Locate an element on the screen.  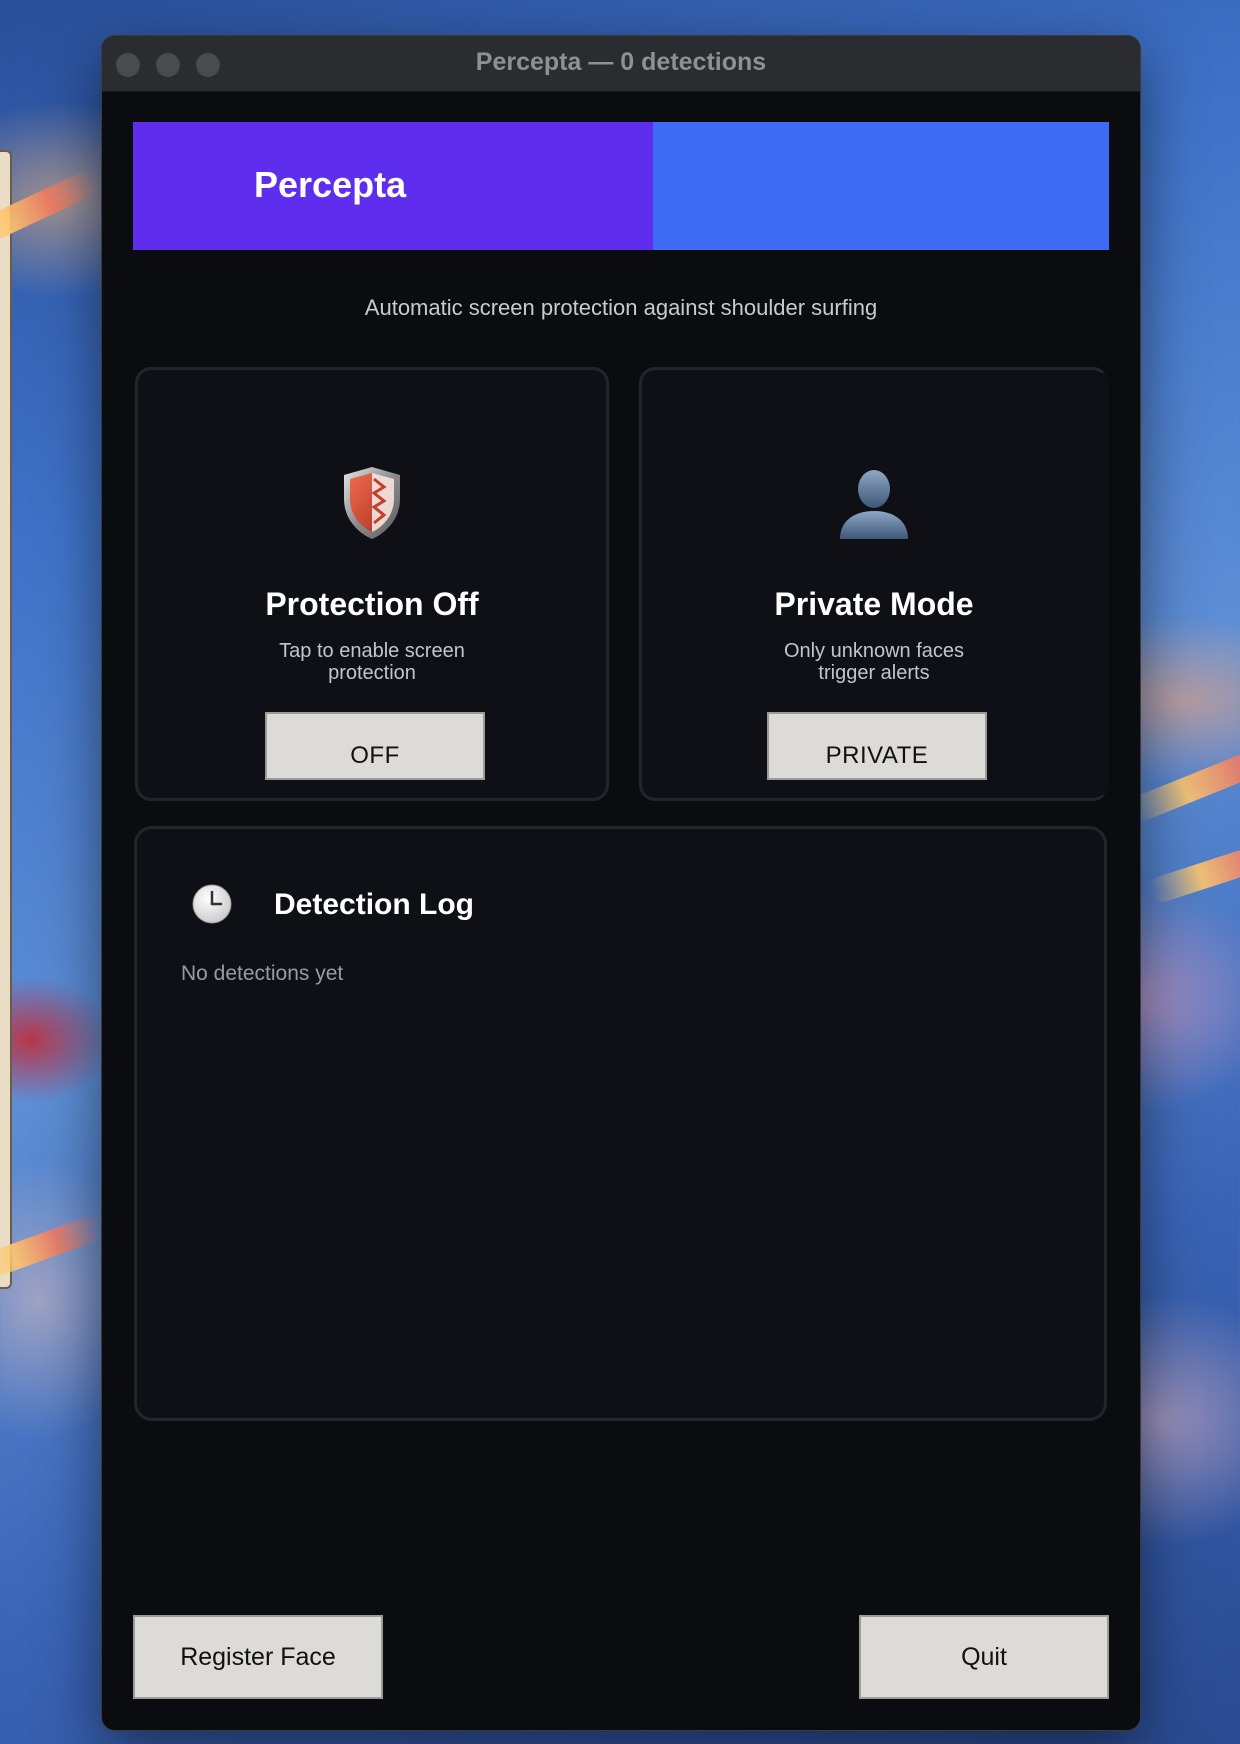
quit-button: Quit is located at coordinates (984, 1657).